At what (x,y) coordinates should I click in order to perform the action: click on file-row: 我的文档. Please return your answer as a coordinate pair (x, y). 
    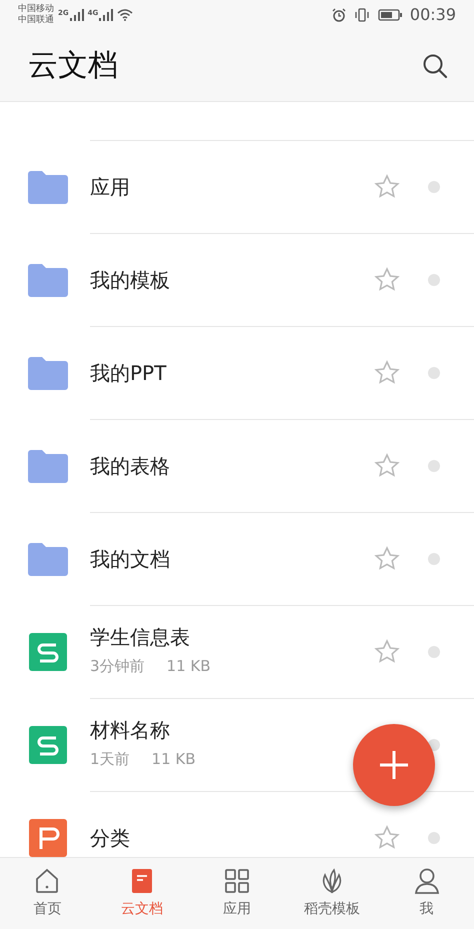
    Looking at the image, I should click on (237, 558).